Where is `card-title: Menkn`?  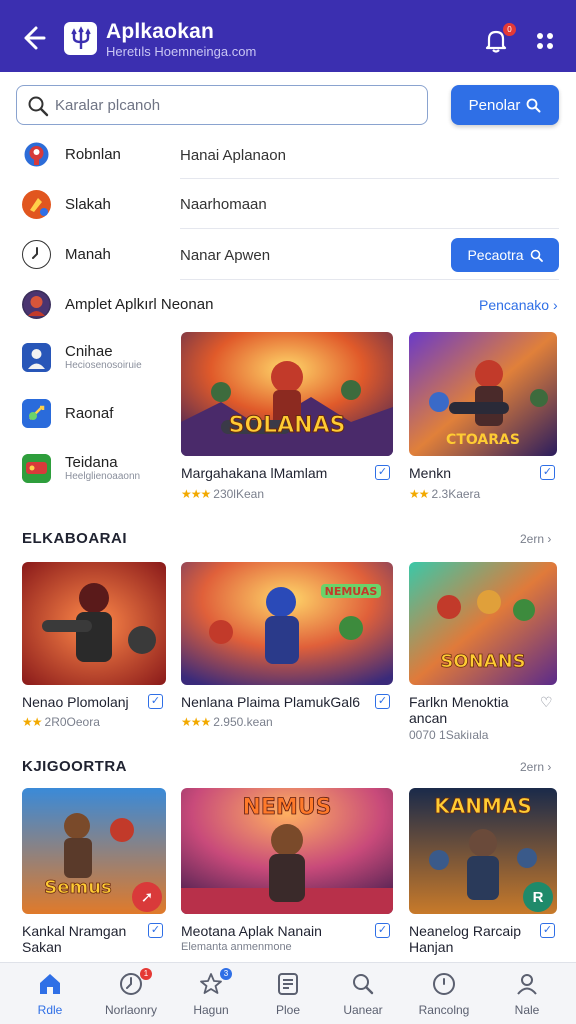
card-title: Menkn is located at coordinates (430, 473).